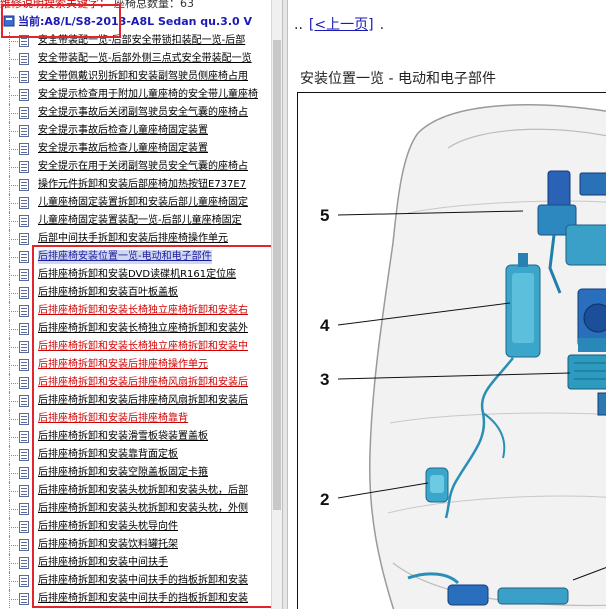 This screenshot has height=609, width=606. Describe the element at coordinates (143, 167) in the screenshot. I see `tree-item-label: 安全提示在用于关闭副驾驶员安全气囊的座椅占` at that location.